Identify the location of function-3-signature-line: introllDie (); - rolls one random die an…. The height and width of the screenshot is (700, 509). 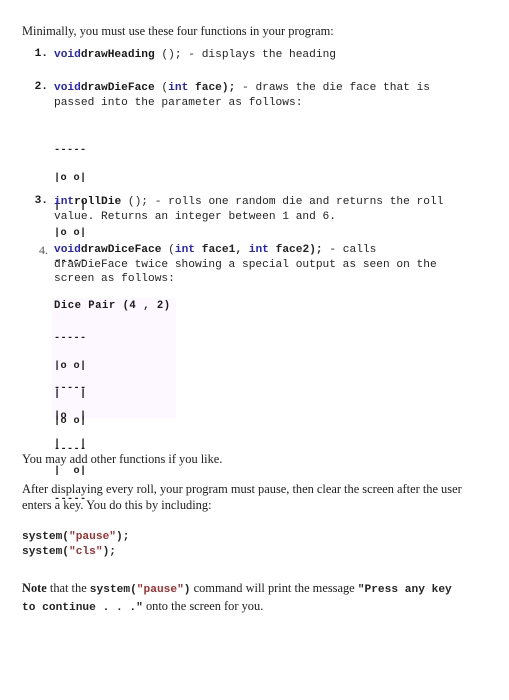
(281, 202).